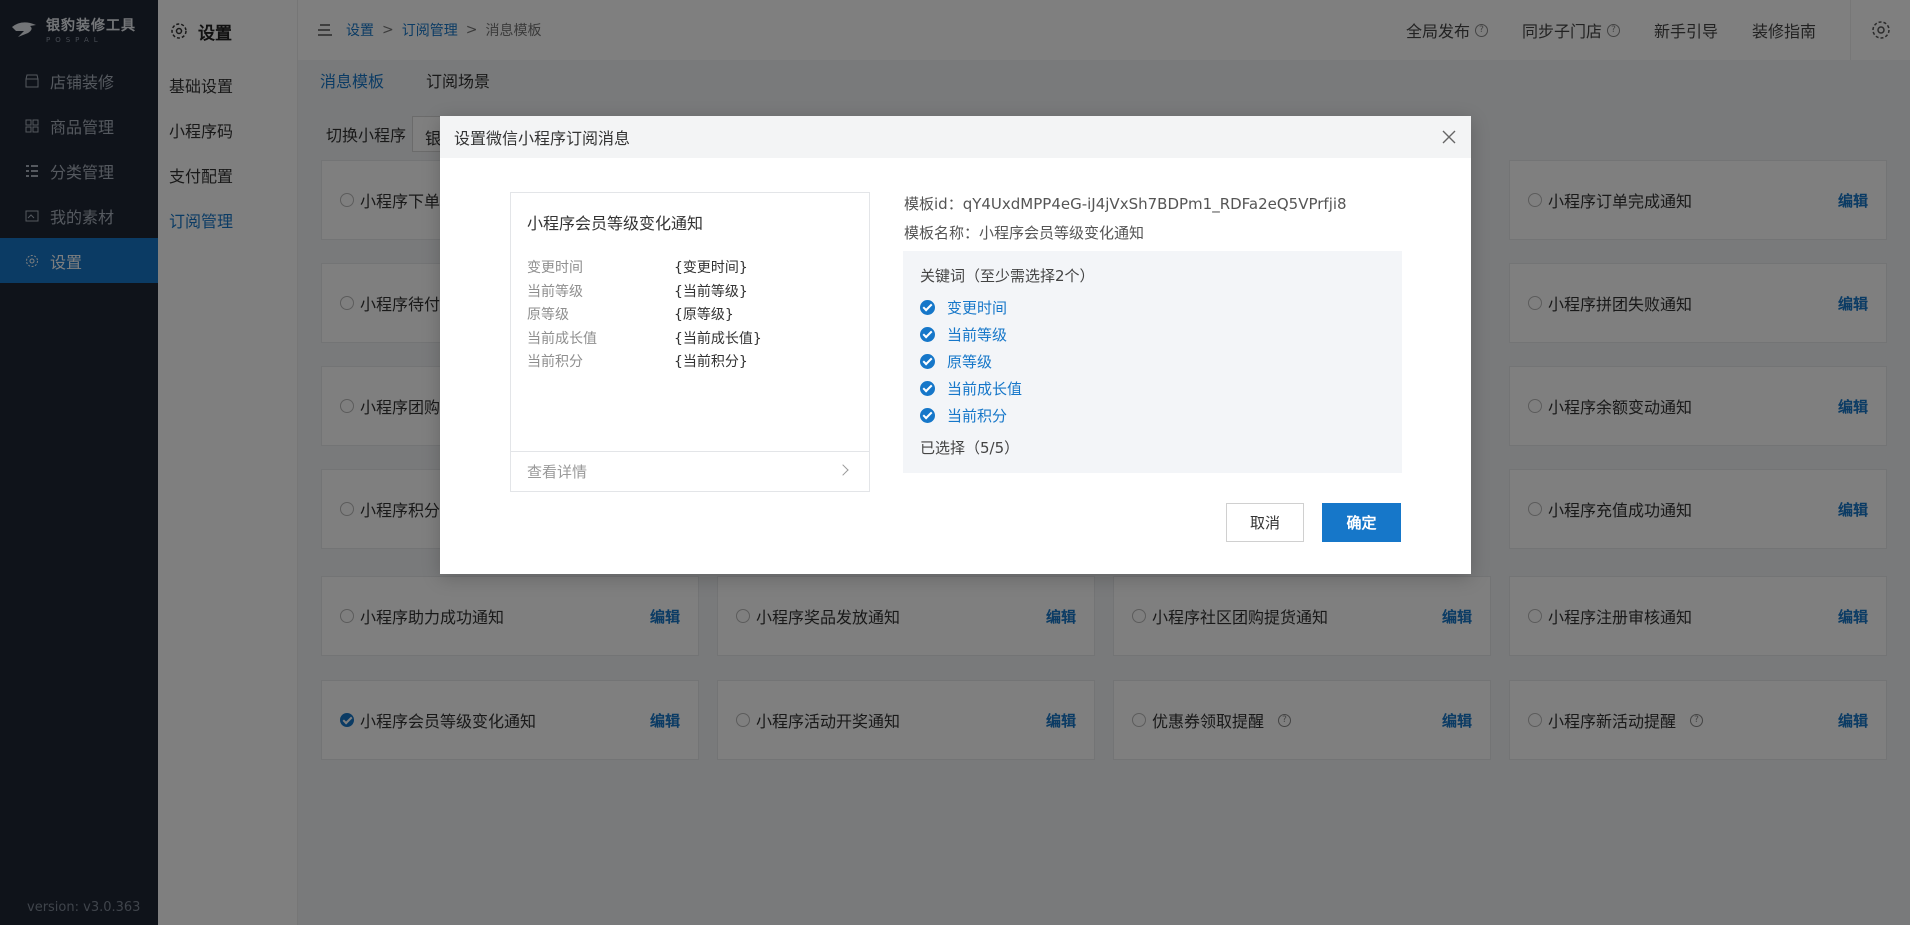 The image size is (1910, 925). I want to click on keywords-title: 关键词（至少需选择2个）, so click(1007, 276).